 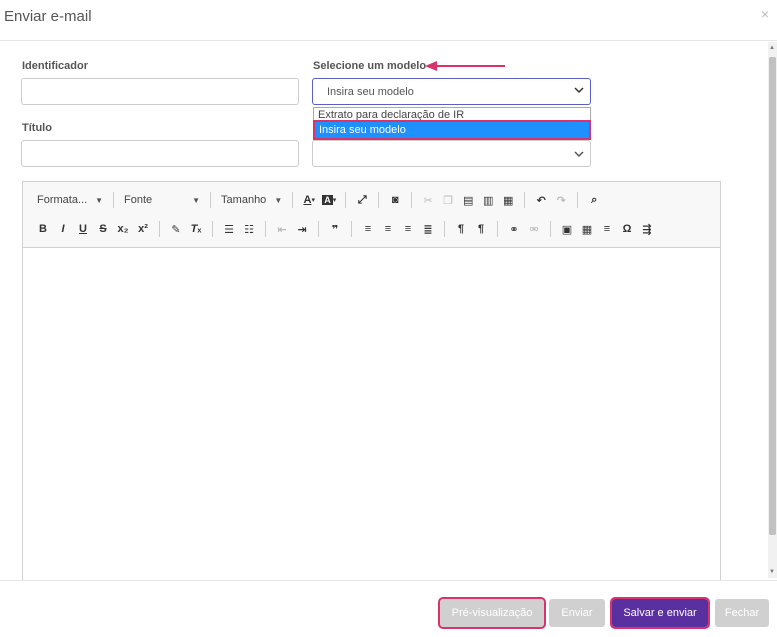 I want to click on bold-icon: B, so click(x=43, y=229).